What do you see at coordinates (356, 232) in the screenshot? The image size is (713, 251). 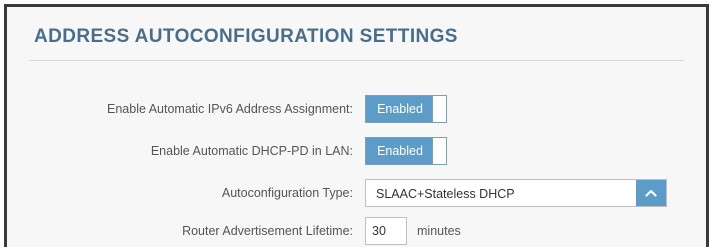 I see `row-ra-lifetime: Router Advertisement Lifetime: minutes` at bounding box center [356, 232].